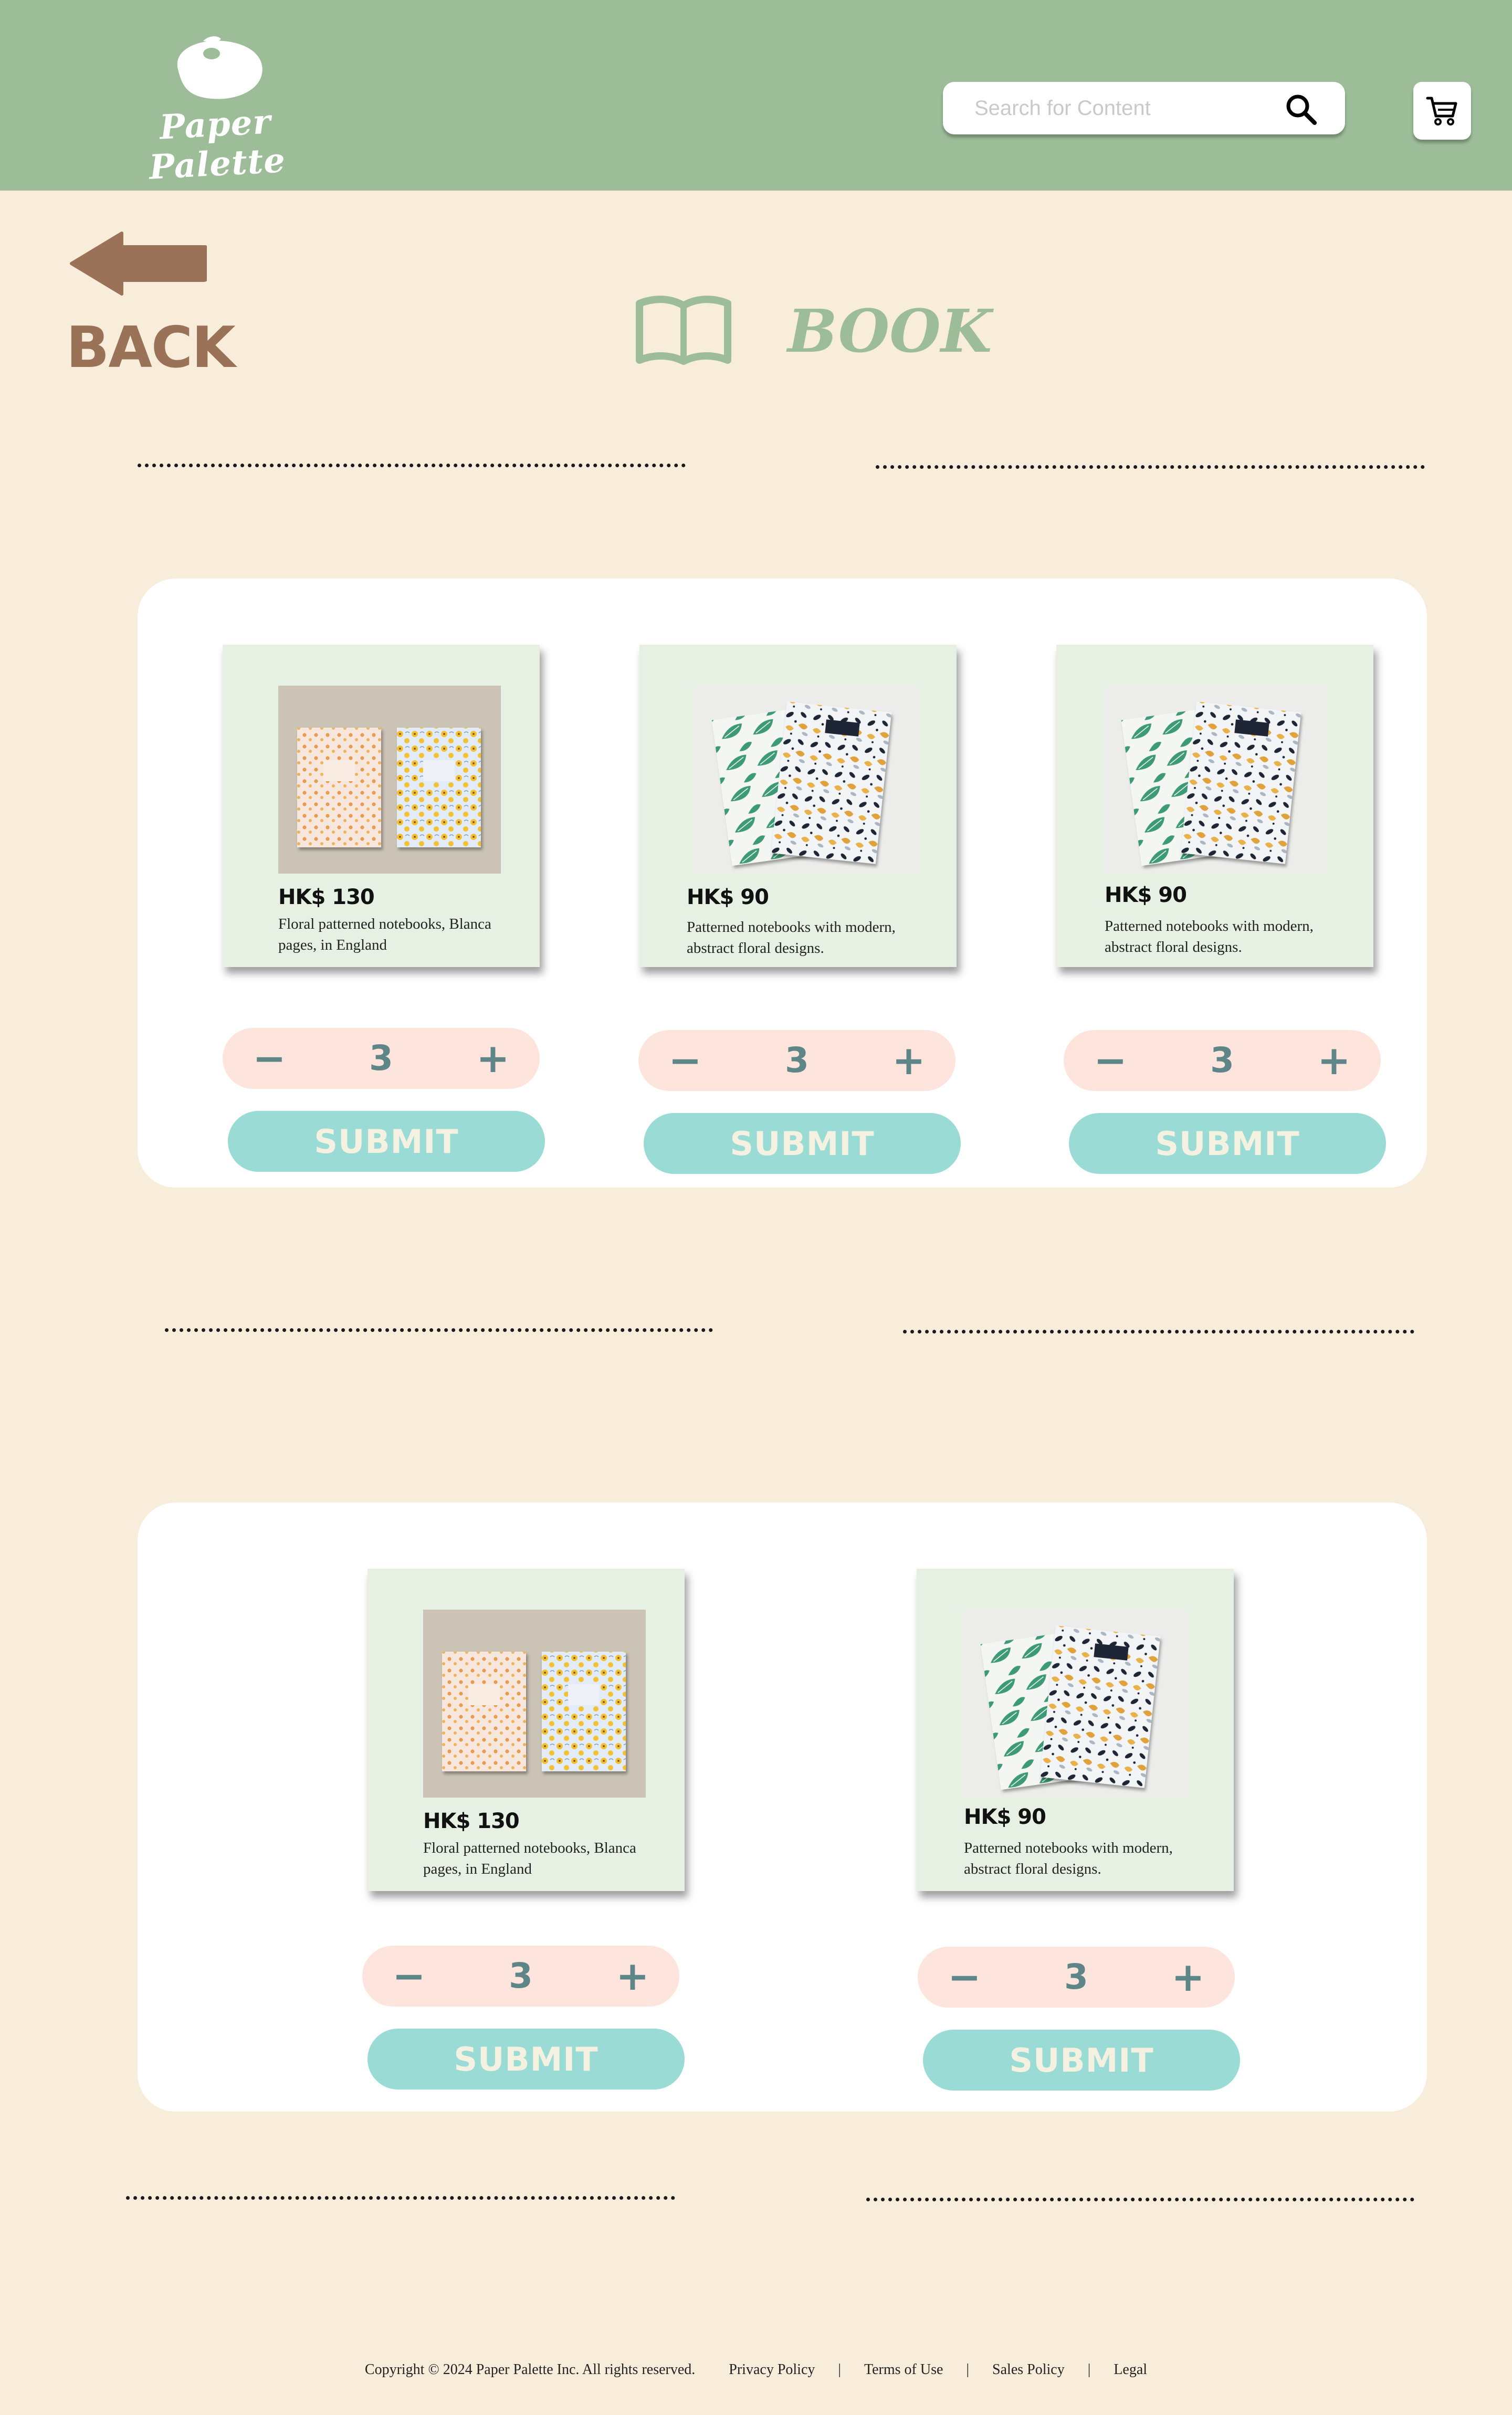 This screenshot has height=2415, width=1512. I want to click on cart-button, so click(1442, 111).